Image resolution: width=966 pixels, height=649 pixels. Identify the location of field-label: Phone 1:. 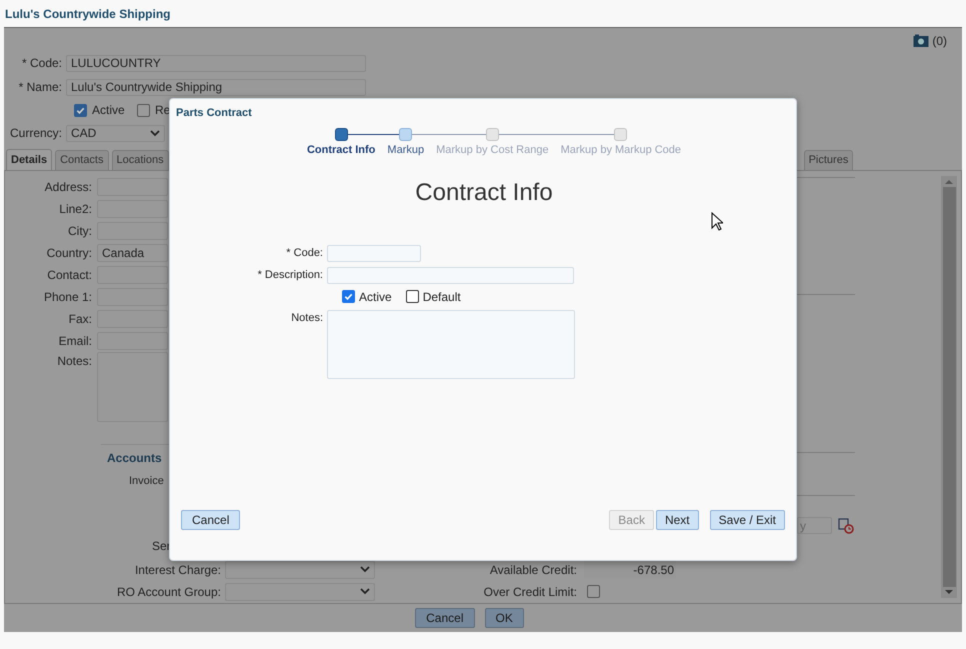
(67, 297).